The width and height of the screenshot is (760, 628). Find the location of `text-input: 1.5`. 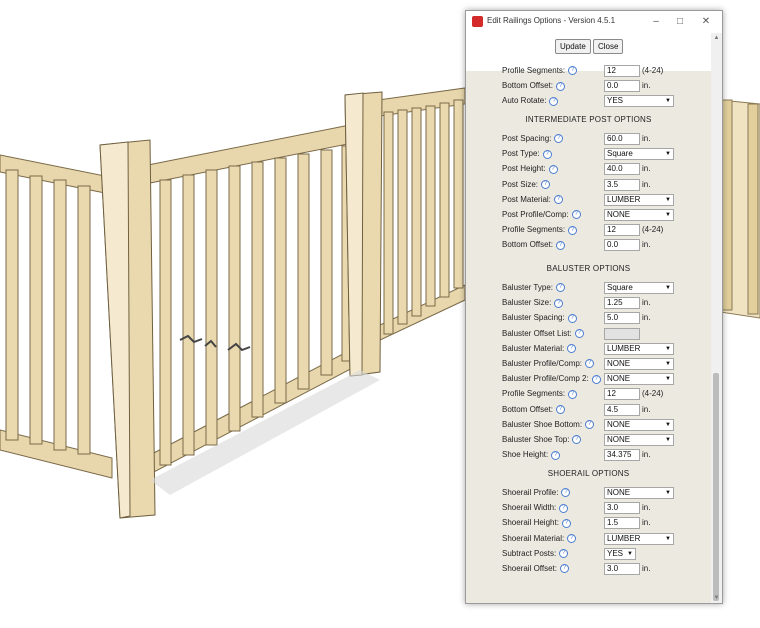

text-input: 1.5 is located at coordinates (622, 523).